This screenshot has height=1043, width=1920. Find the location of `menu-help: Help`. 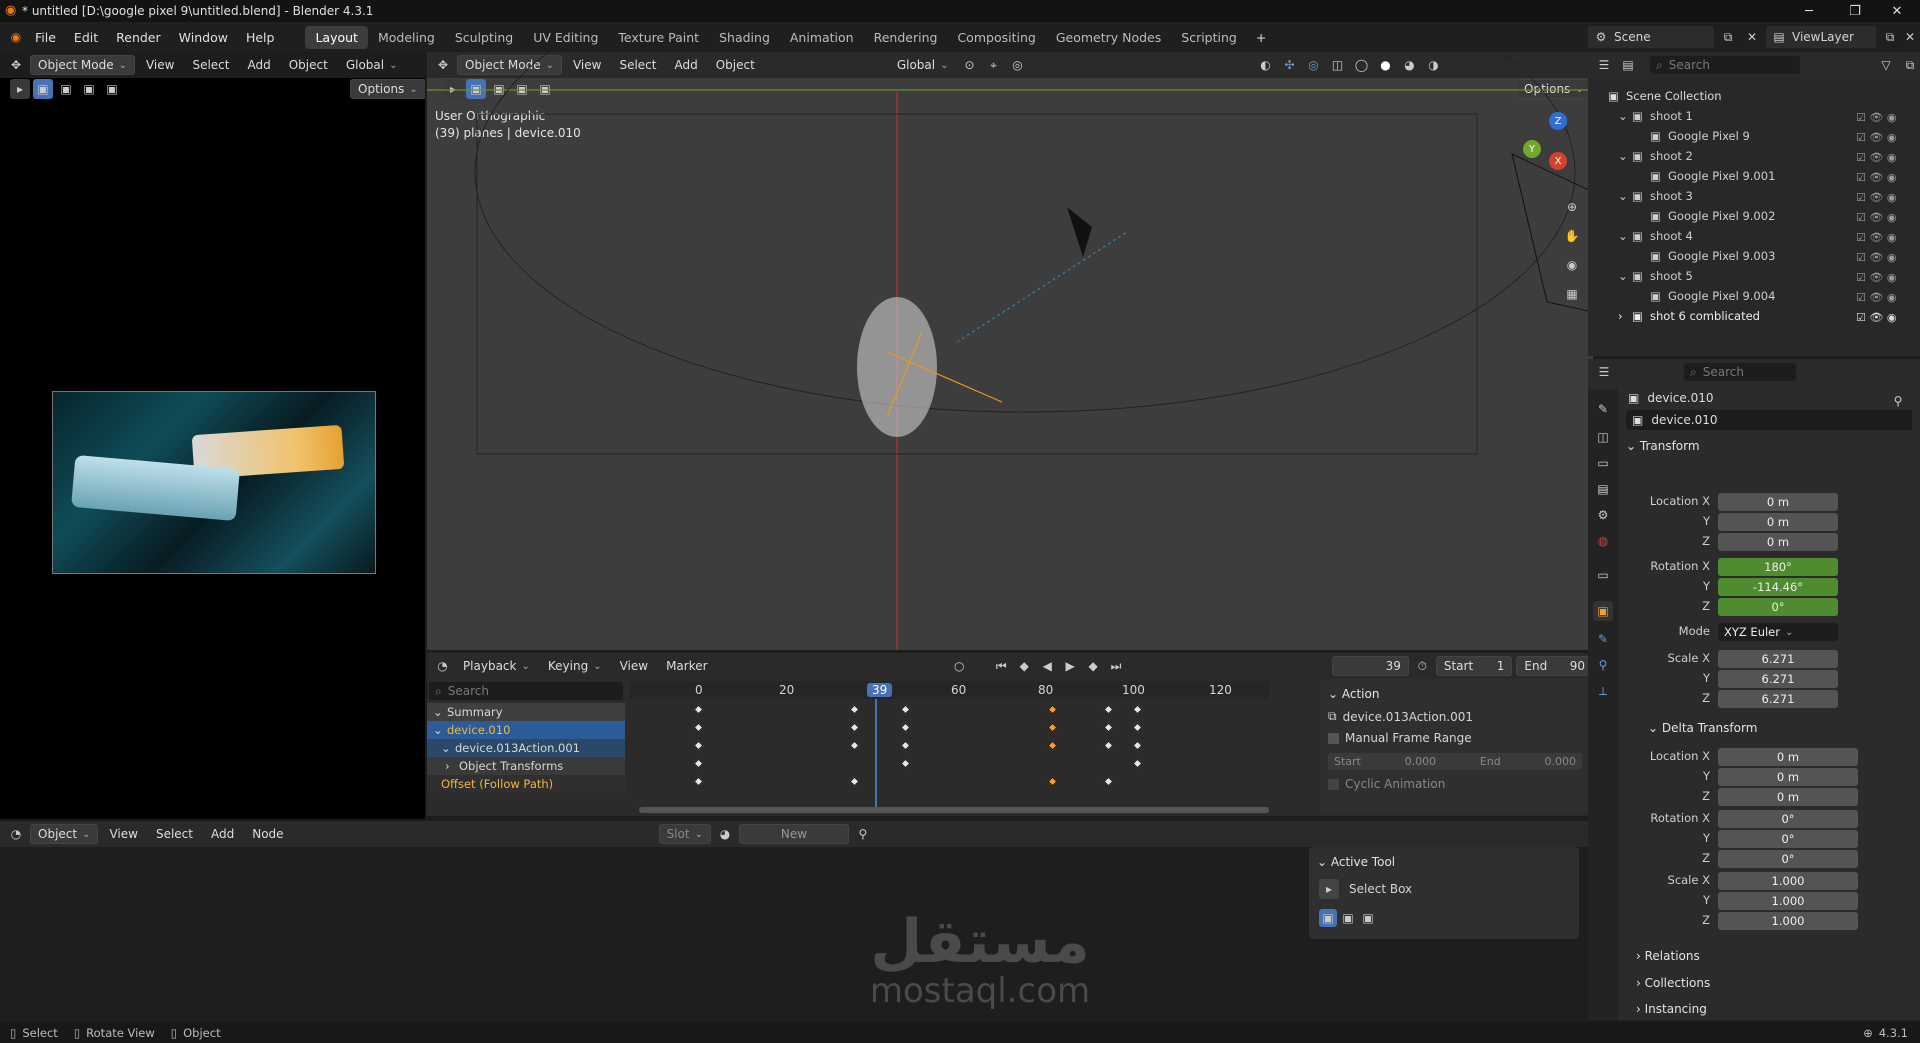

menu-help: Help is located at coordinates (260, 37).